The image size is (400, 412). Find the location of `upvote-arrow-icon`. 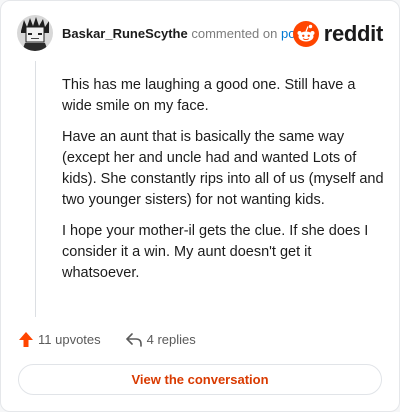

upvote-arrow-icon is located at coordinates (26, 339).